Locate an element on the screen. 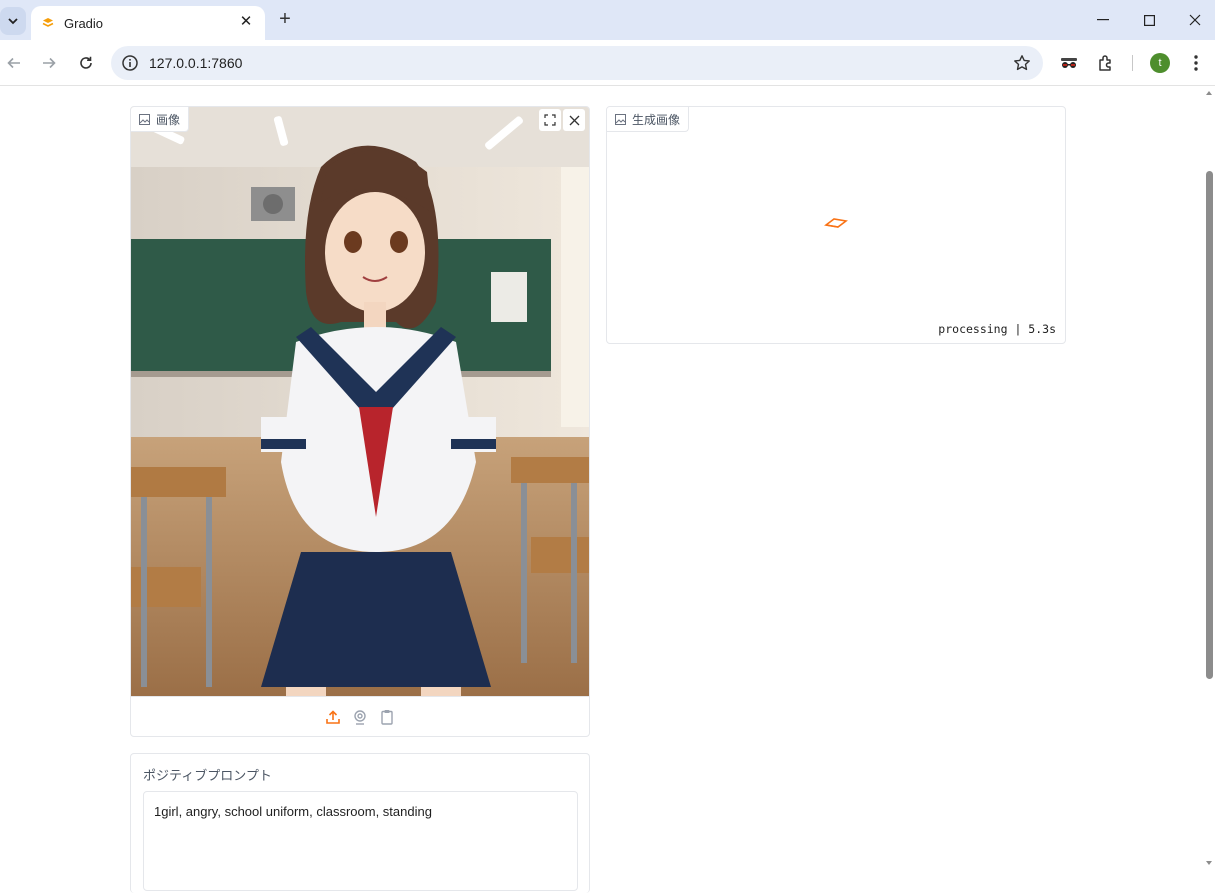 The image size is (1215, 893). reload-icon is located at coordinates (86, 63).